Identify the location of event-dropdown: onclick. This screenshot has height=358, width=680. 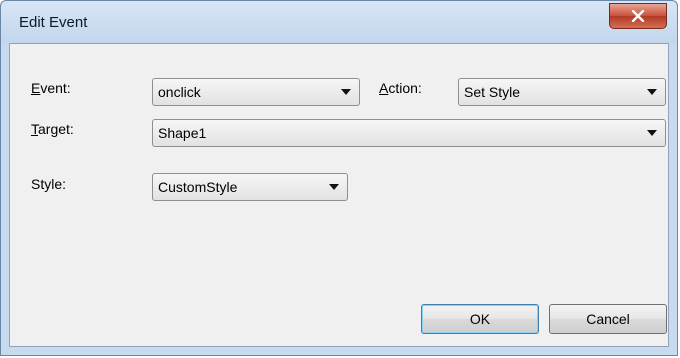
(256, 92).